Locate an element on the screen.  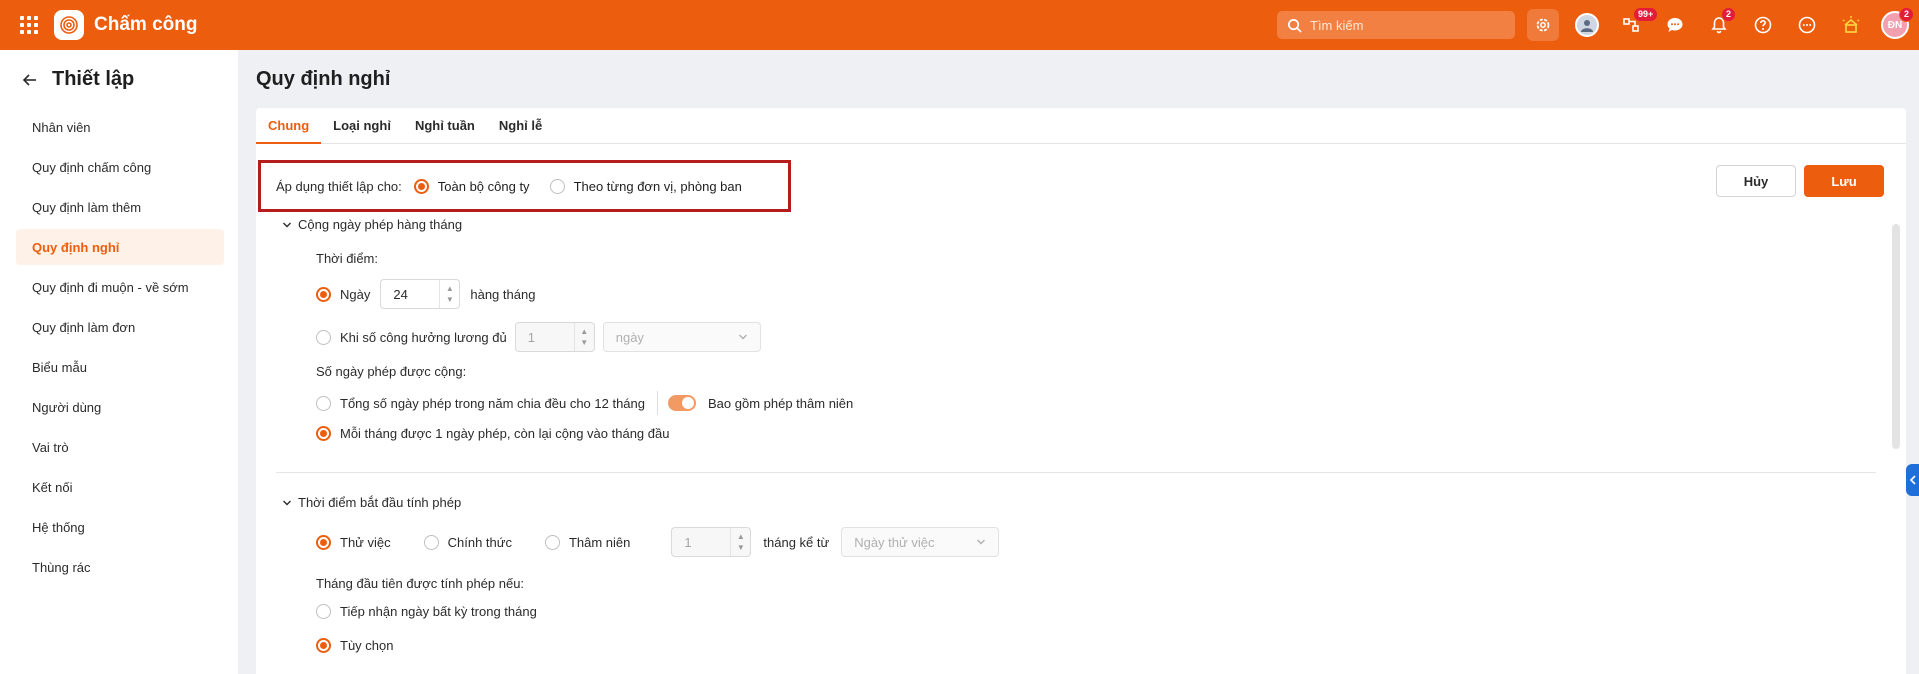
apply-company-option: Toàn bộ công ty is located at coordinates (471, 186).